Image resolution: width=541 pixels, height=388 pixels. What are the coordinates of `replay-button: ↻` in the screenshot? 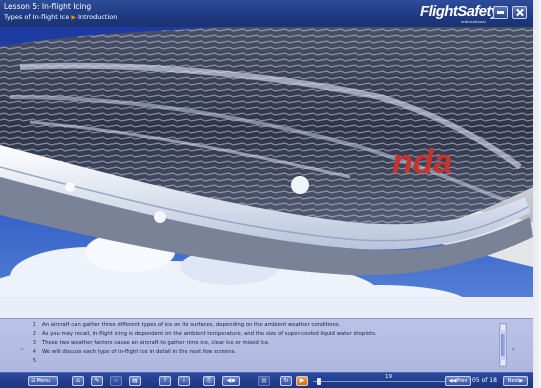 It's located at (286, 381).